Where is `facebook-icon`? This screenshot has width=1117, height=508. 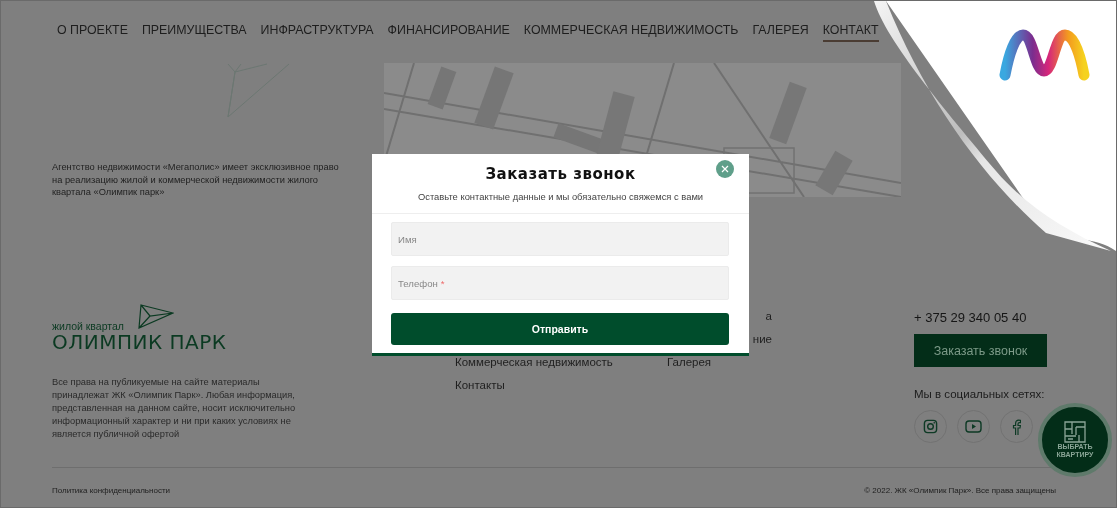
facebook-icon is located at coordinates (1016, 426).